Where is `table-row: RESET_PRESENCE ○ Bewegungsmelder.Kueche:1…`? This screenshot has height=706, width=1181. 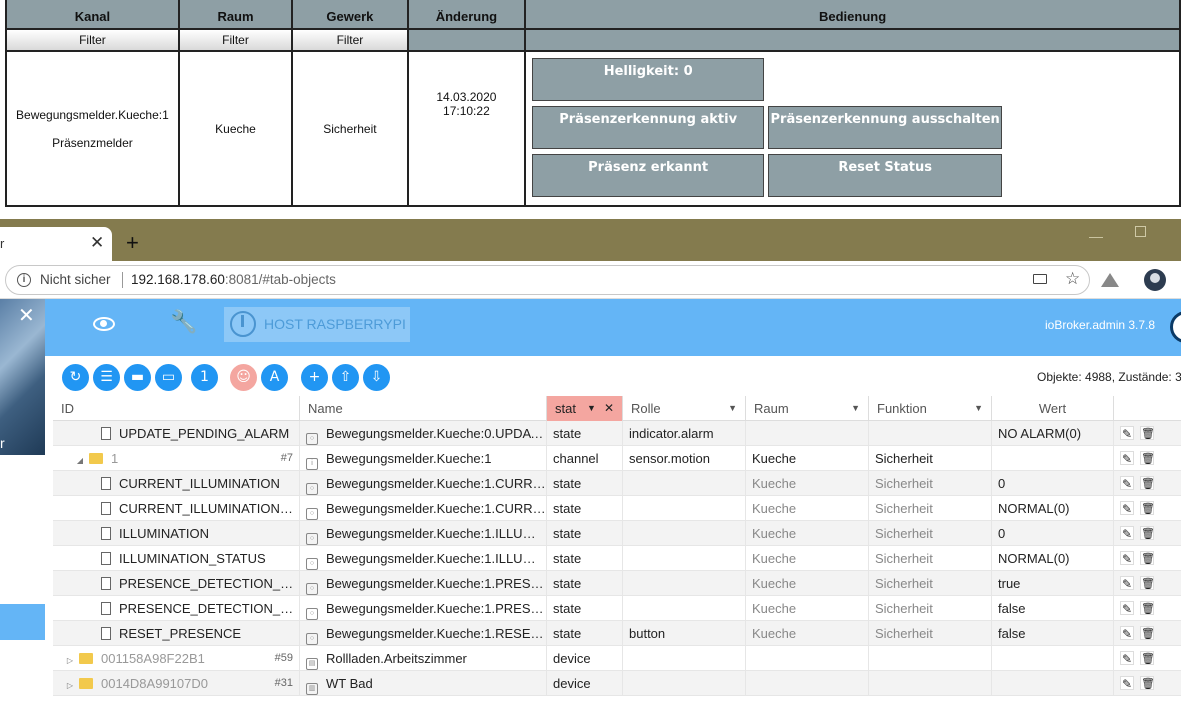 table-row: RESET_PRESENCE ○ Bewegungsmelder.Kueche:1… is located at coordinates (617, 633).